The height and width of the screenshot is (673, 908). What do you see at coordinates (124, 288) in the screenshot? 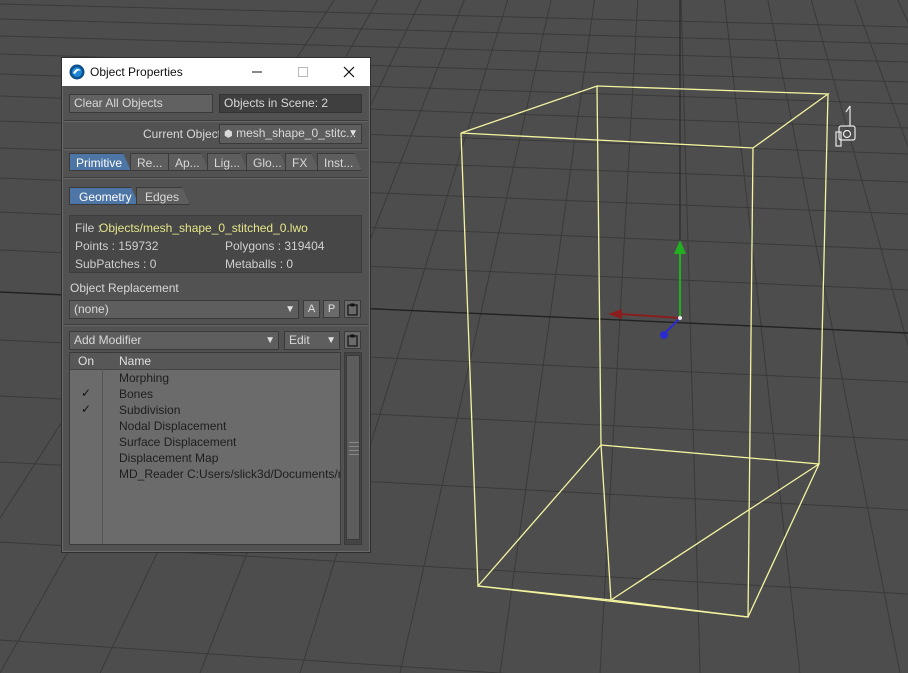
I see `object-replacement-label: Object Replacement` at bounding box center [124, 288].